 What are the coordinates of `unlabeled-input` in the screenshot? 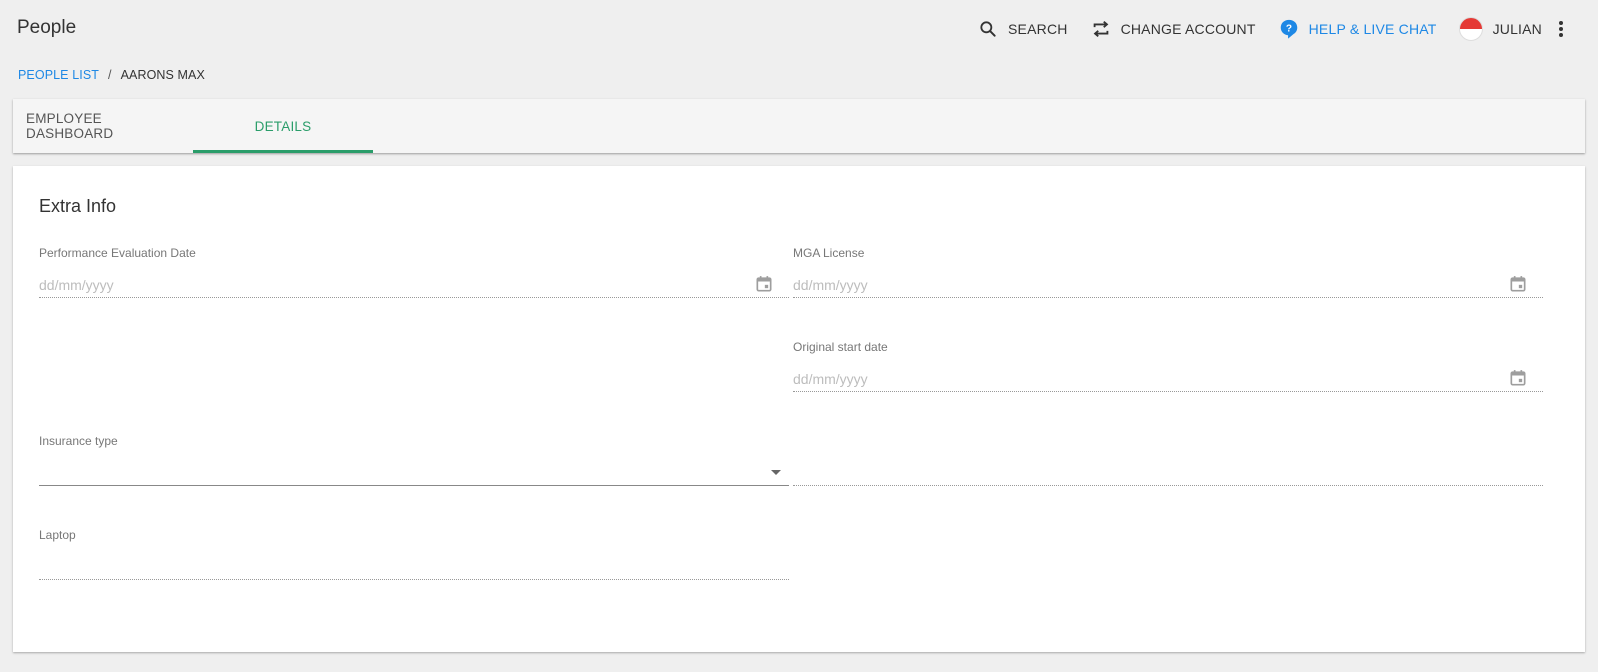 It's located at (1168, 470).